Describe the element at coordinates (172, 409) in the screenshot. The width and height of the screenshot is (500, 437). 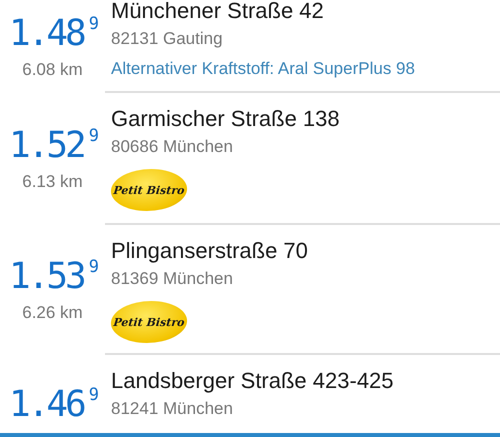
I see `city: 81241 München` at that location.